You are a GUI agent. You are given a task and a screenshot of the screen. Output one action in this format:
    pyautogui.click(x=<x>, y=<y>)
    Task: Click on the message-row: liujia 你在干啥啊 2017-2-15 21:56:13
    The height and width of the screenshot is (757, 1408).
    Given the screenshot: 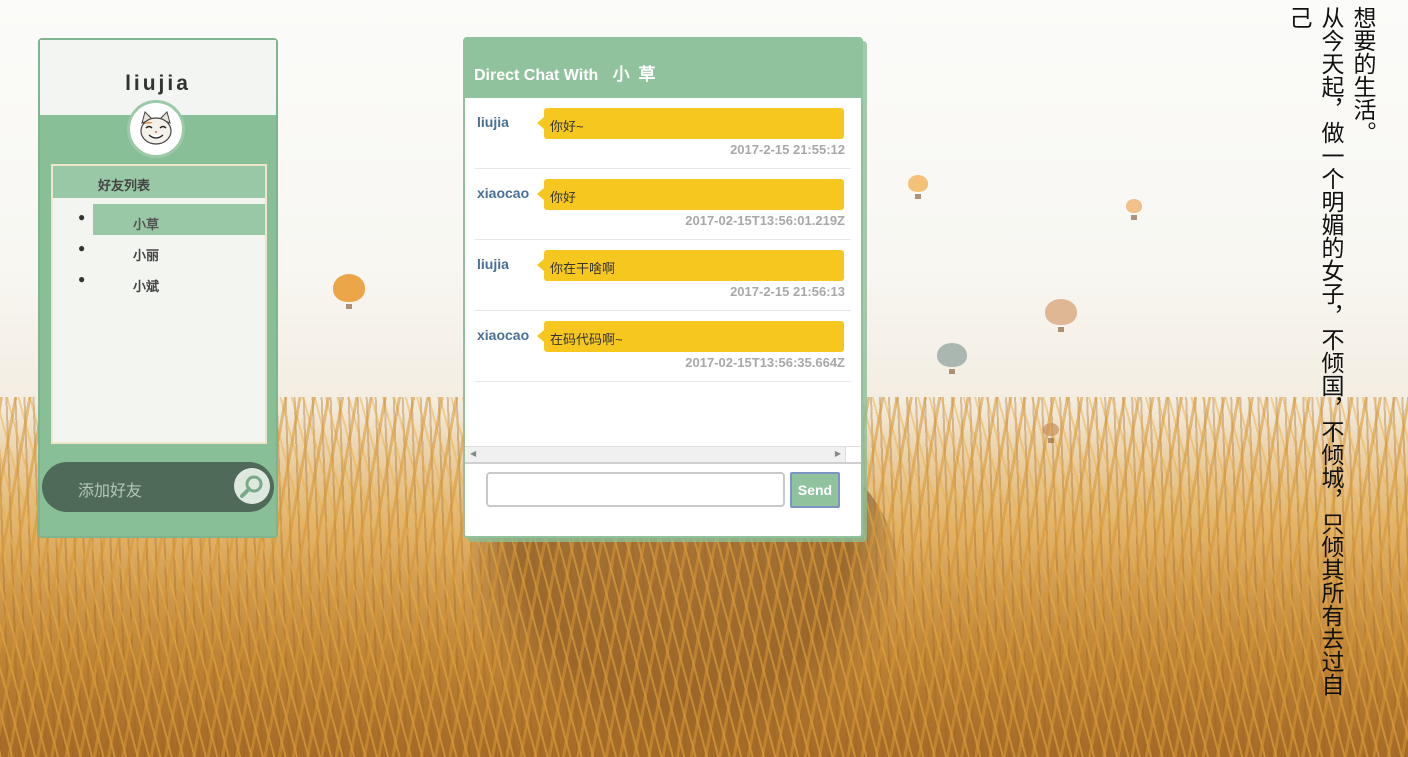 What is the action you would take?
    pyautogui.click(x=663, y=275)
    